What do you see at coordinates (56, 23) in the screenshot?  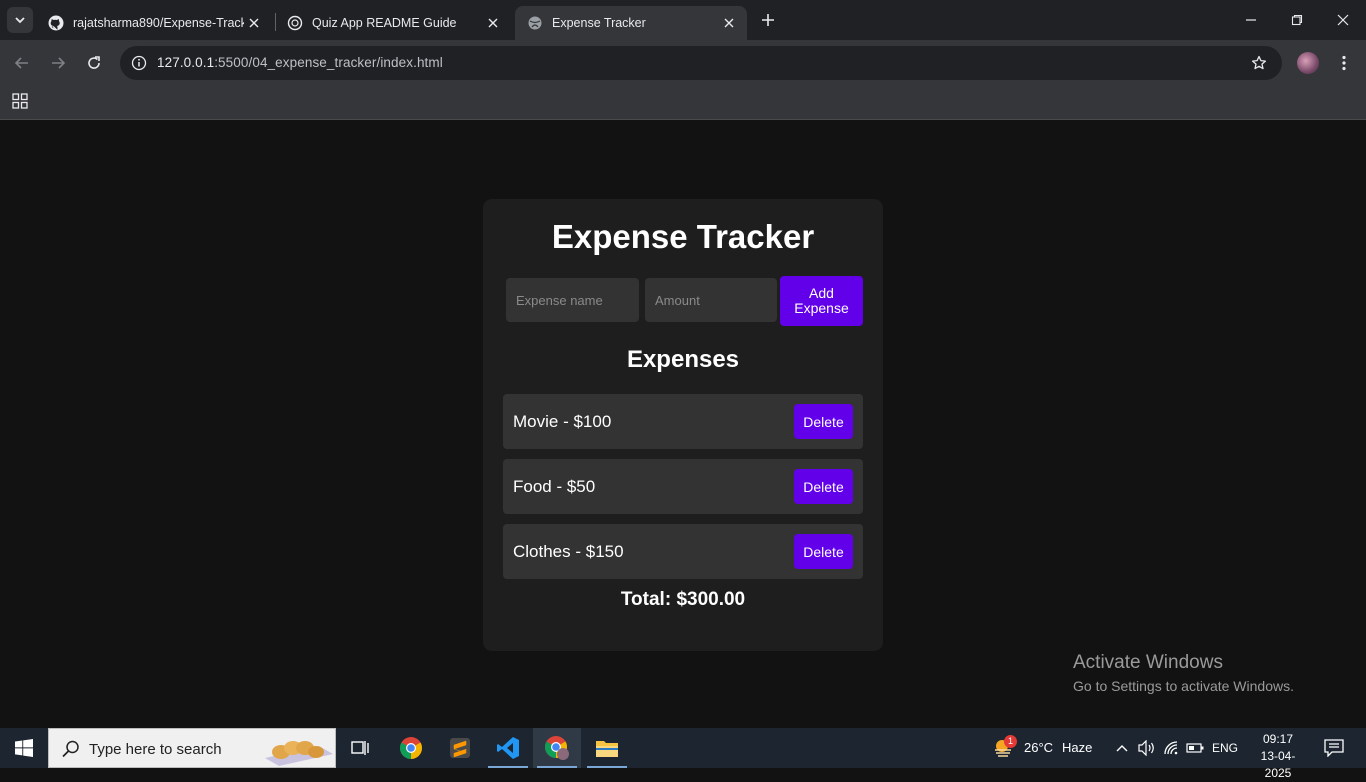 I see `github-icon` at bounding box center [56, 23].